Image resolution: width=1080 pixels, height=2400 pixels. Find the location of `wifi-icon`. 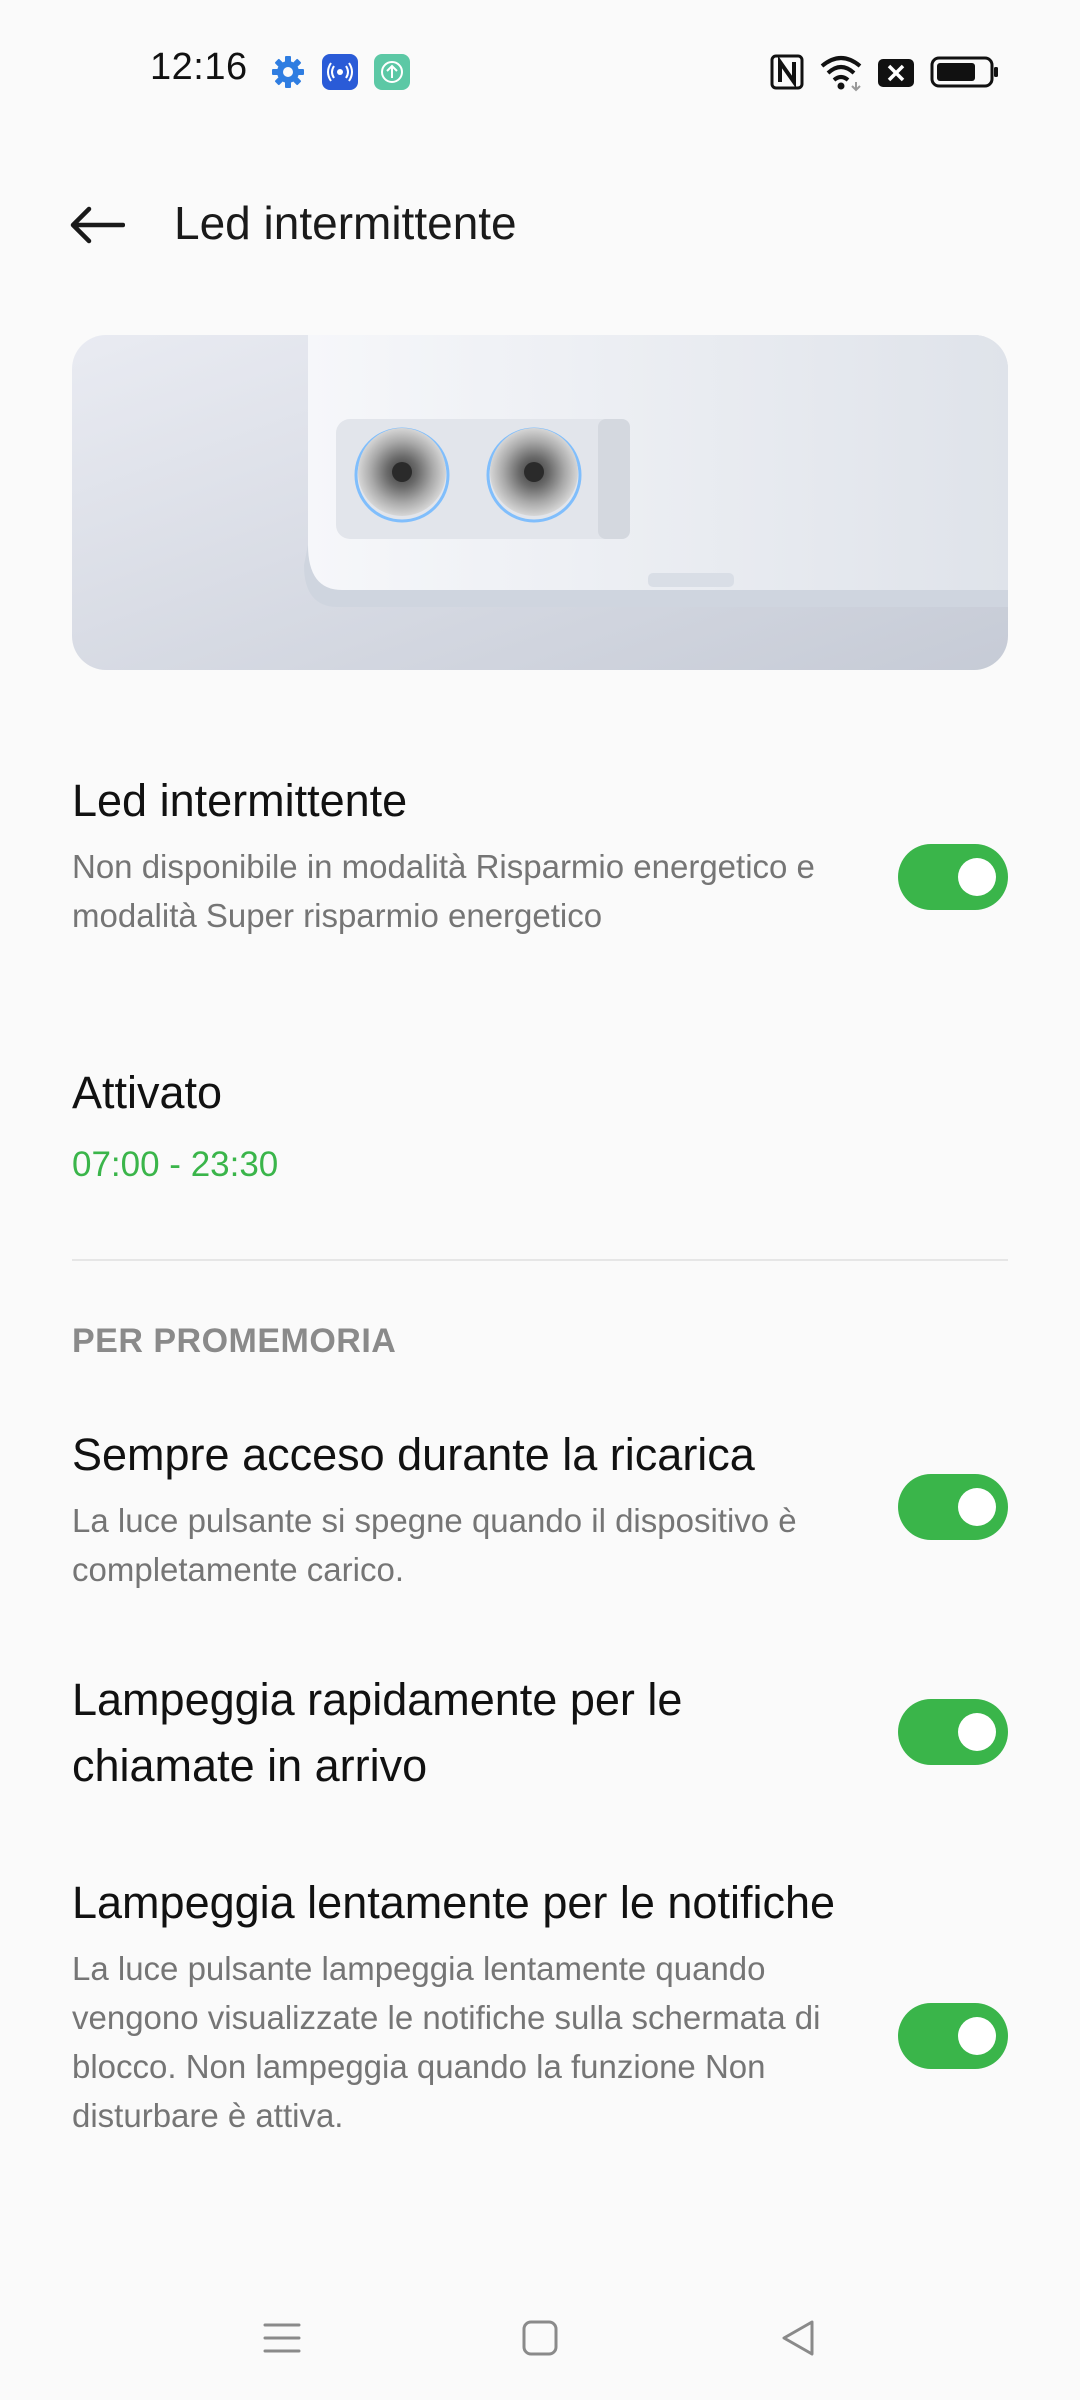

wifi-icon is located at coordinates (841, 74).